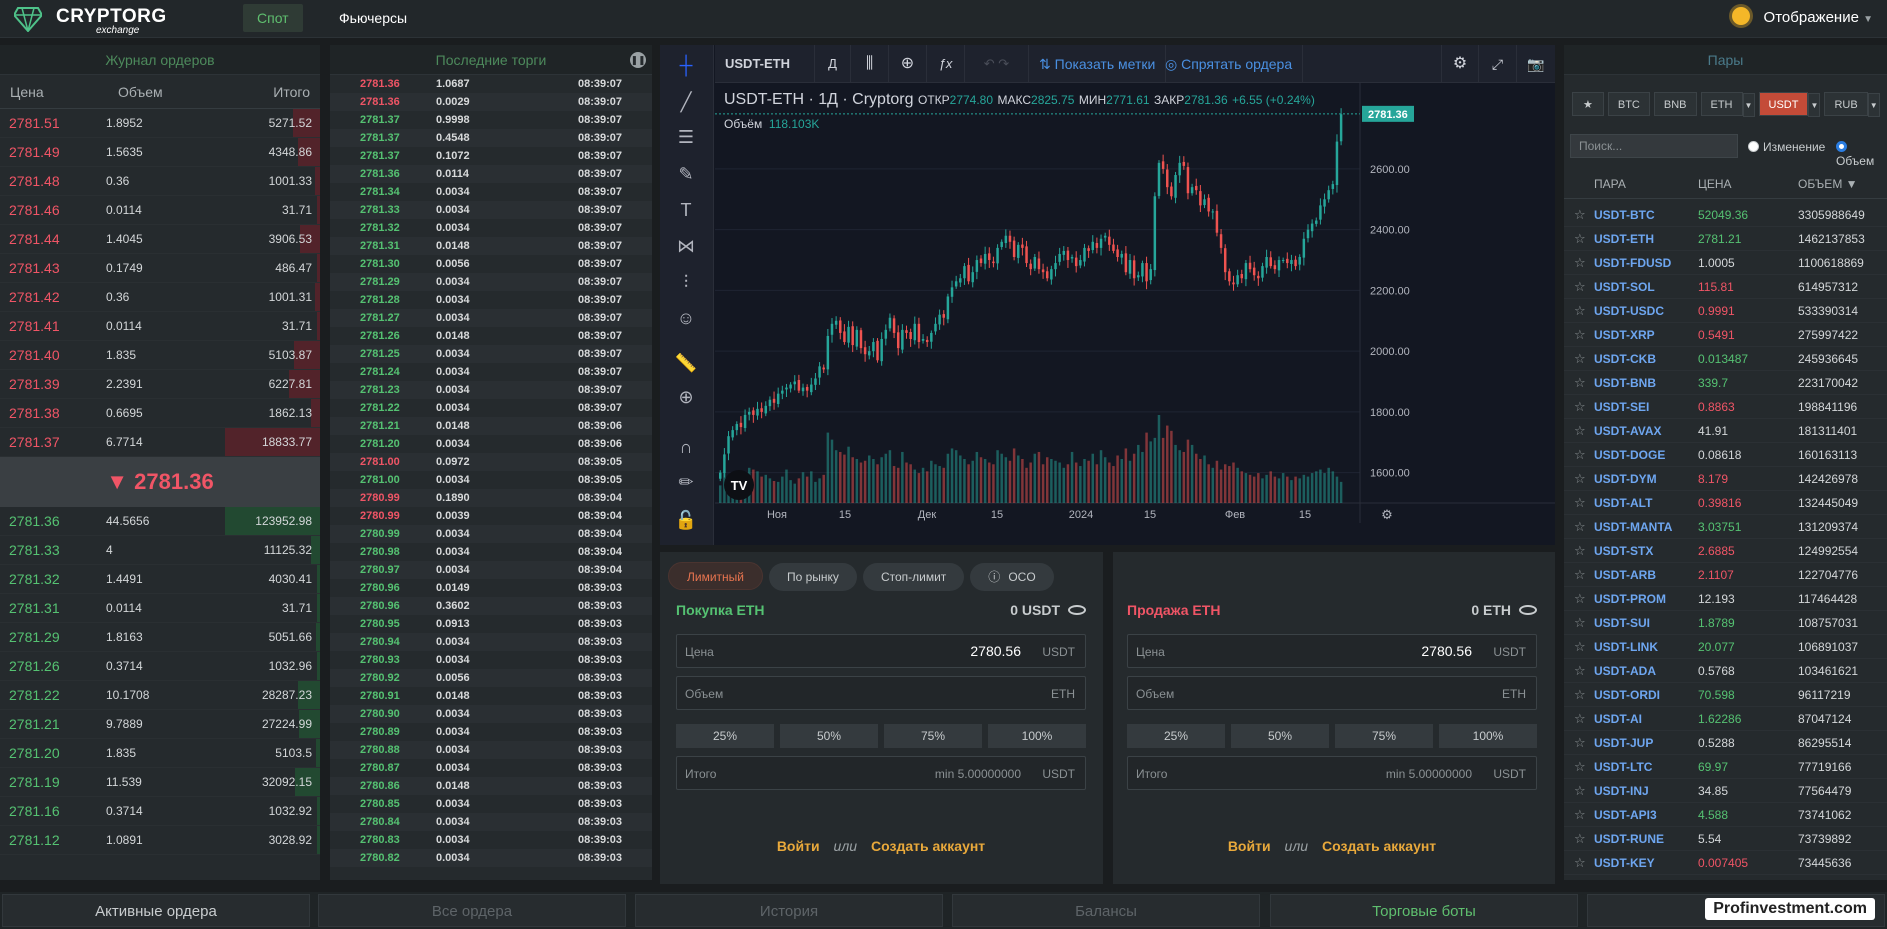 The height and width of the screenshot is (929, 1887). What do you see at coordinates (1536, 64) in the screenshot?
I see `camera-icon: 📷` at bounding box center [1536, 64].